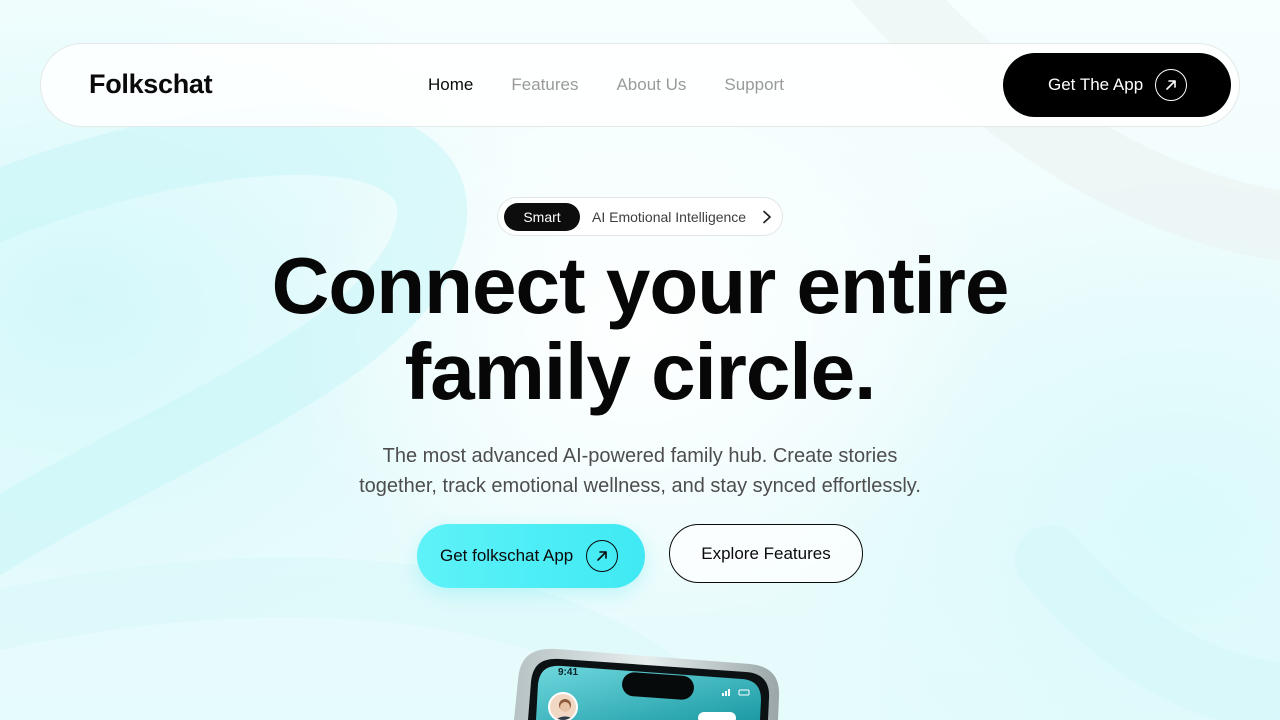  Describe the element at coordinates (640, 285) in the screenshot. I see `headline-line-1: Connect your entire` at that location.